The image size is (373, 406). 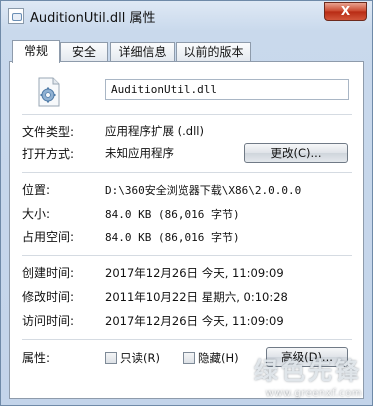 I want to click on accessed-value: 2017年12月26日 今天, 11:09:09, so click(x=194, y=321).